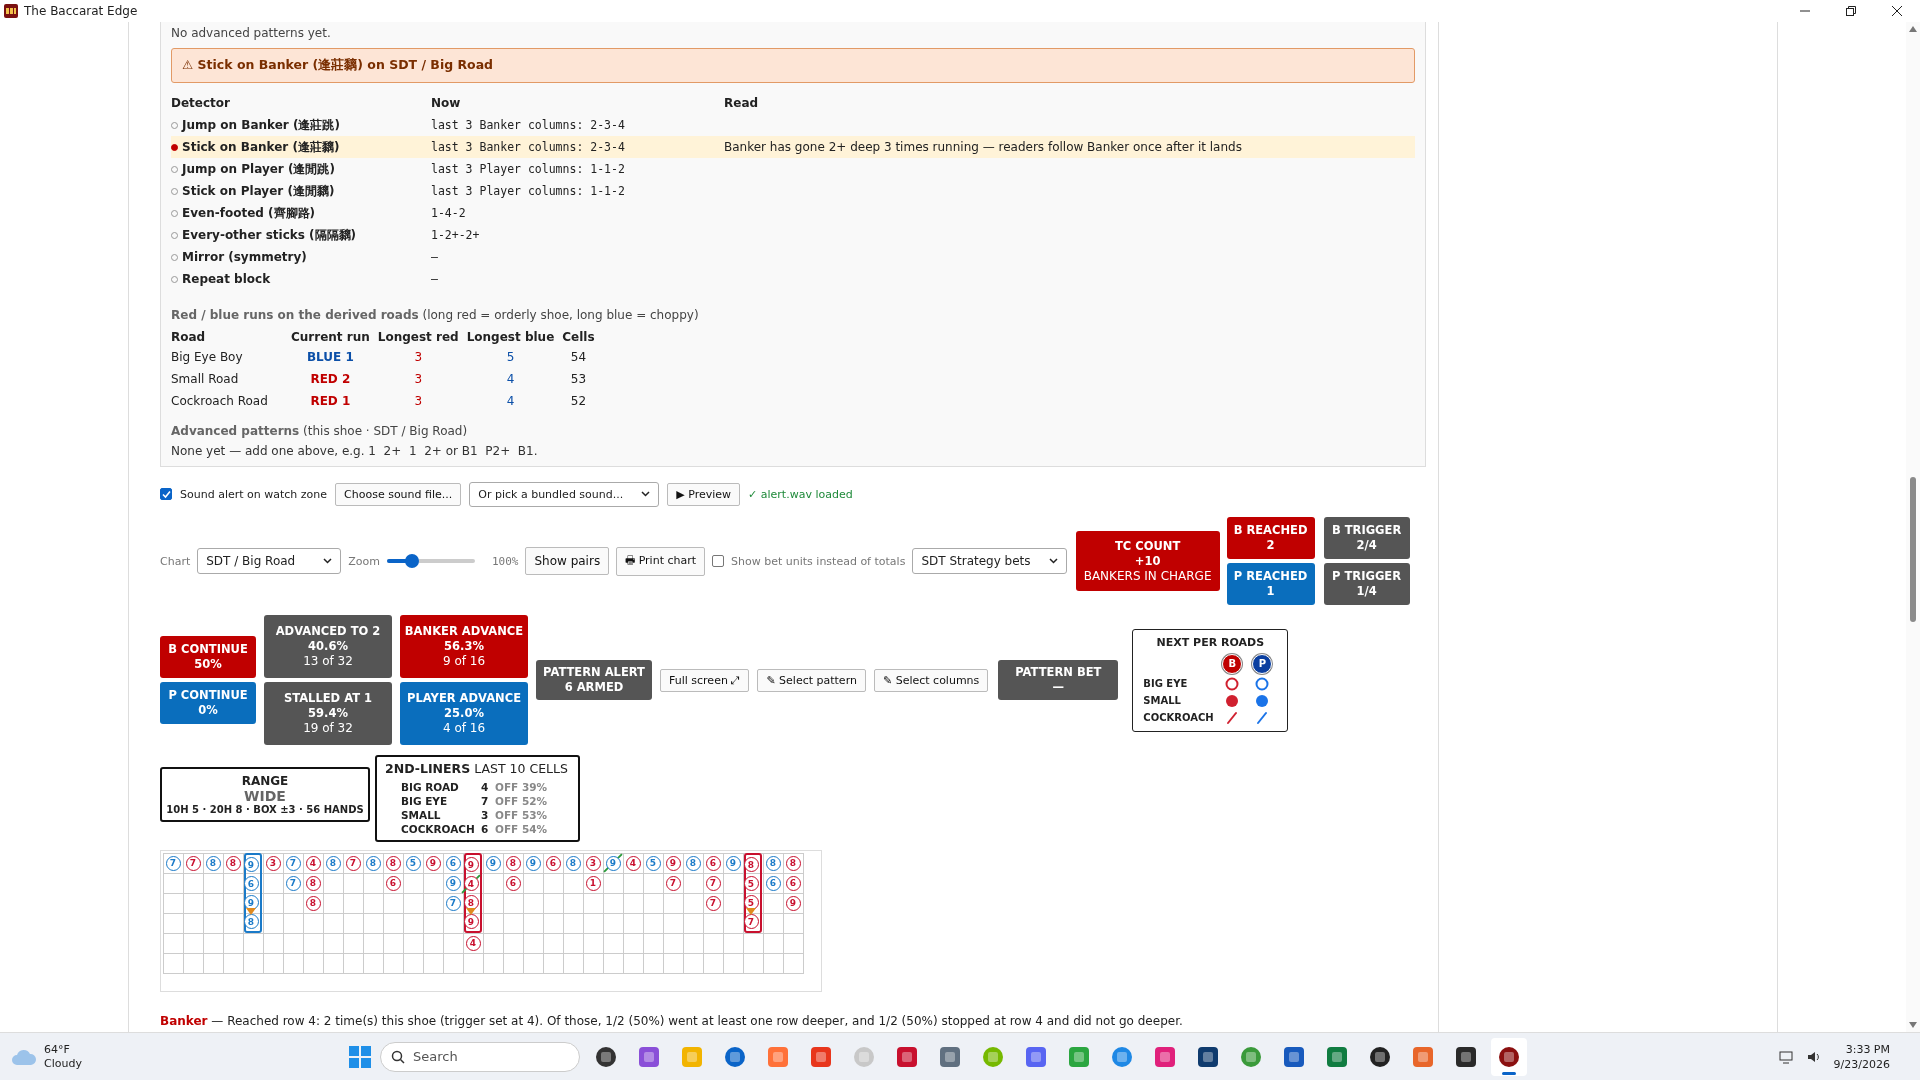  I want to click on close-icon, so click(1897, 11).